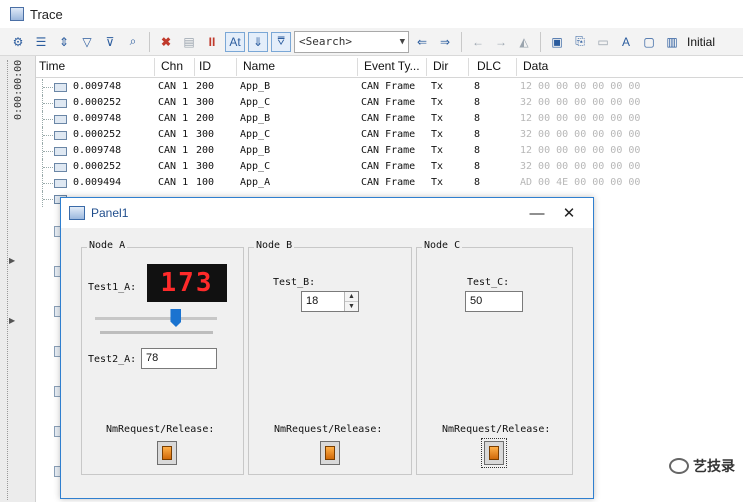  What do you see at coordinates (48, 151) in the screenshot?
I see `tree-connector` at bounding box center [48, 151].